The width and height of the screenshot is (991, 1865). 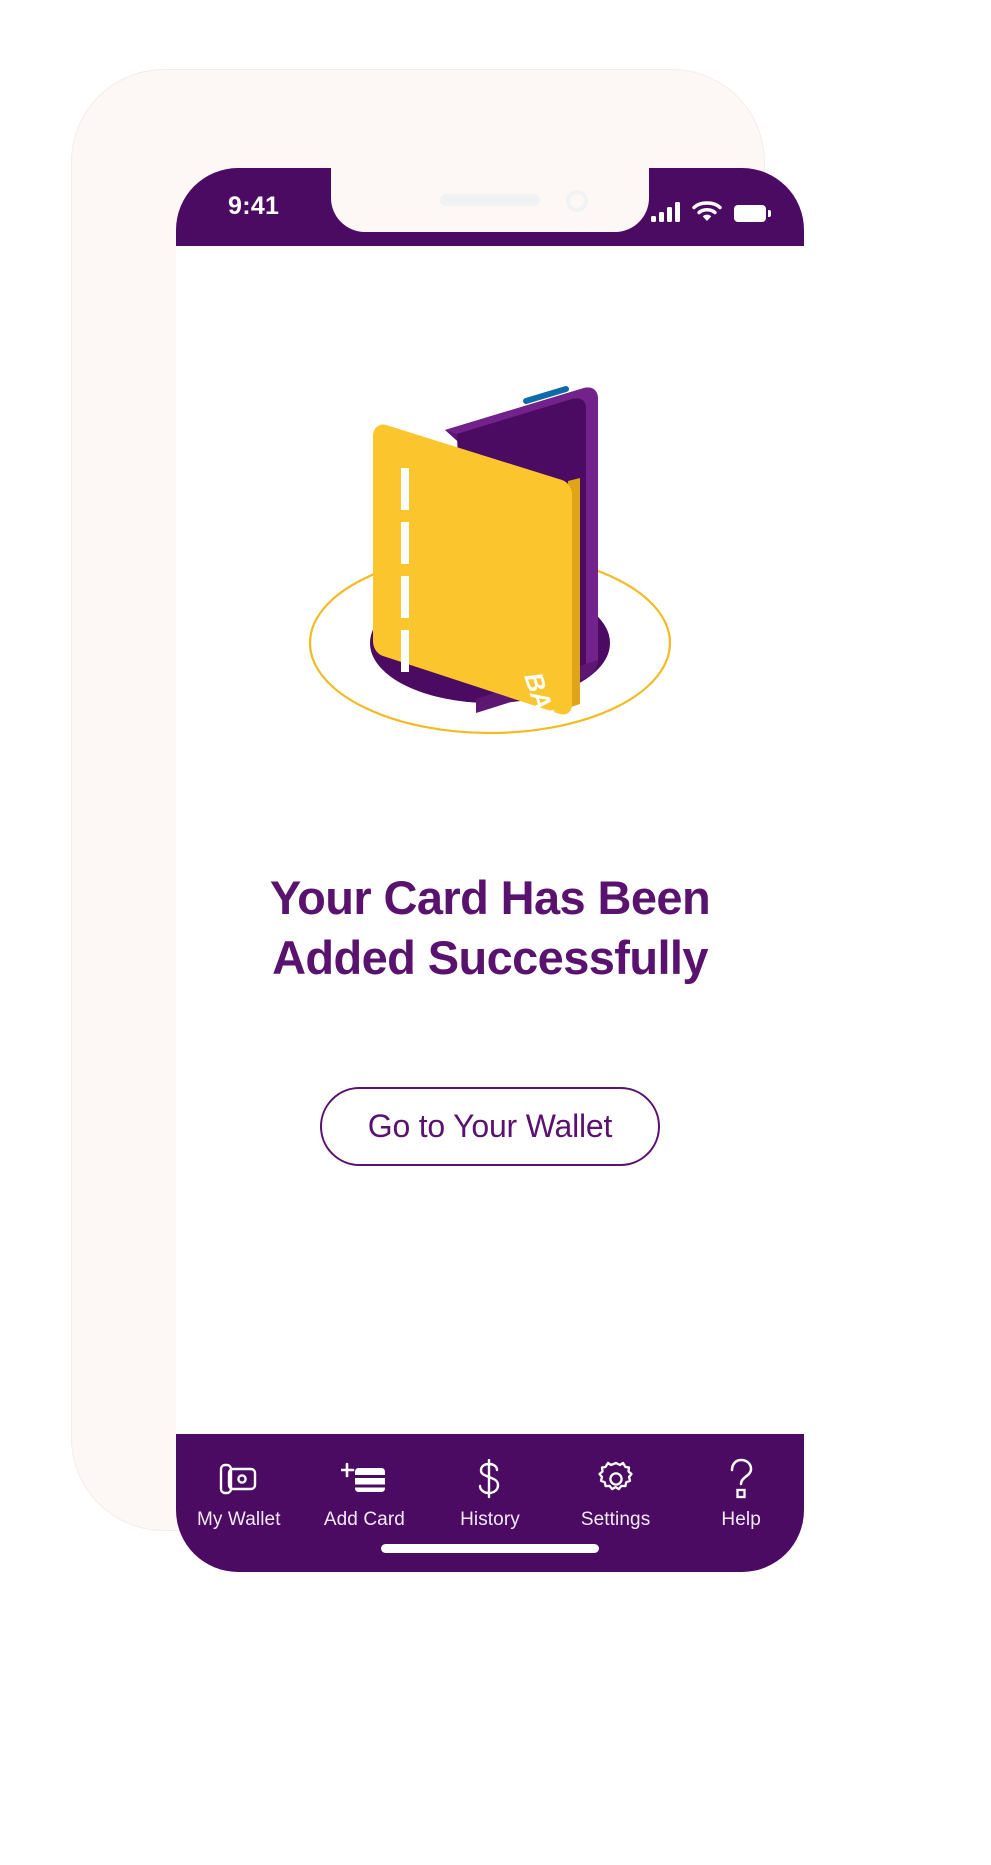 I want to click on speaker-grille-icon, so click(x=490, y=200).